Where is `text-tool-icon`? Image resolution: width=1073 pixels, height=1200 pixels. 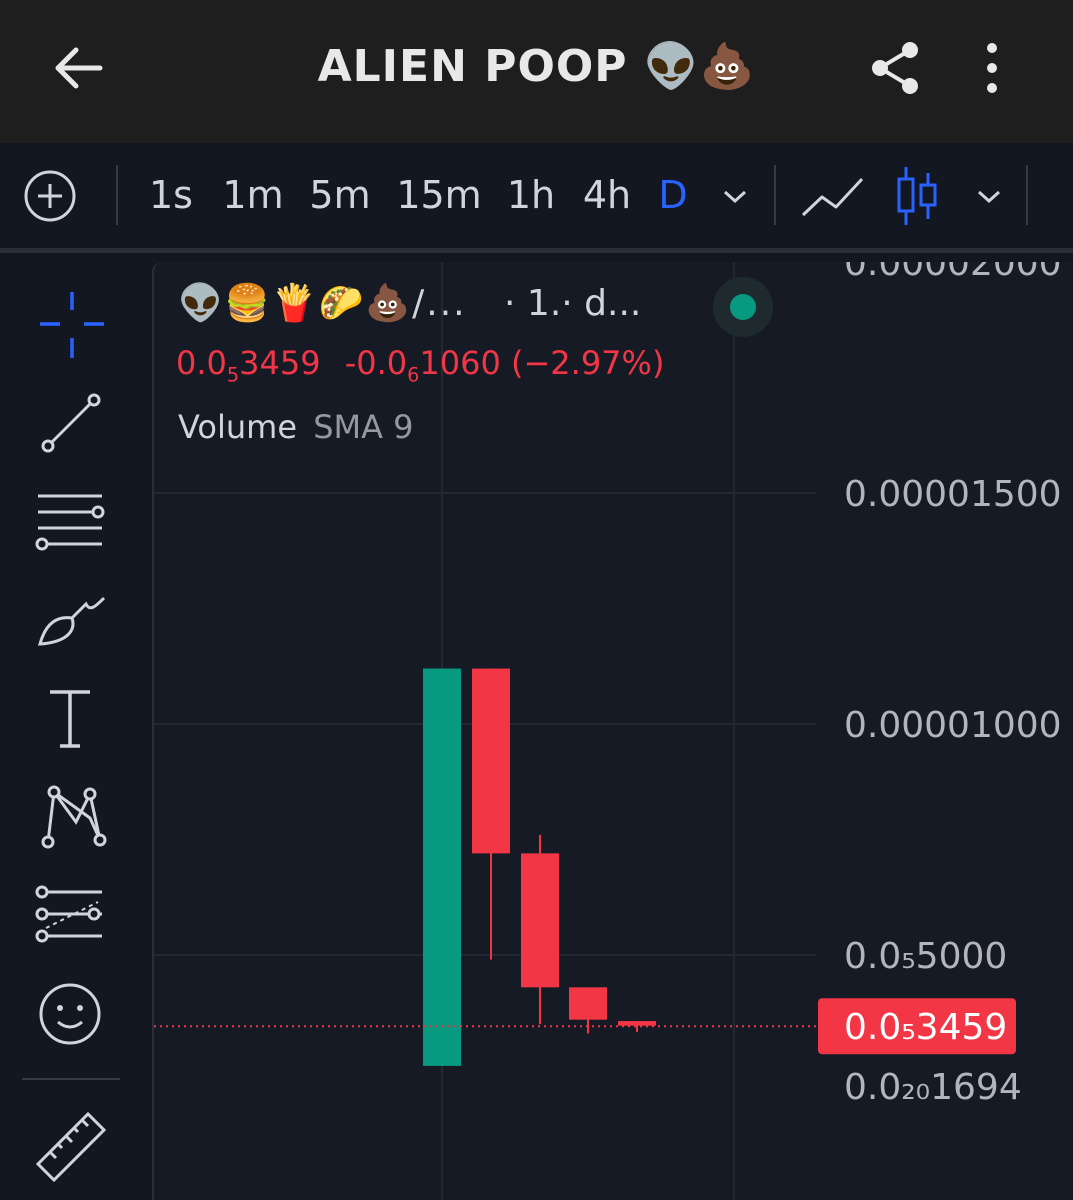
text-tool-icon is located at coordinates (70, 718).